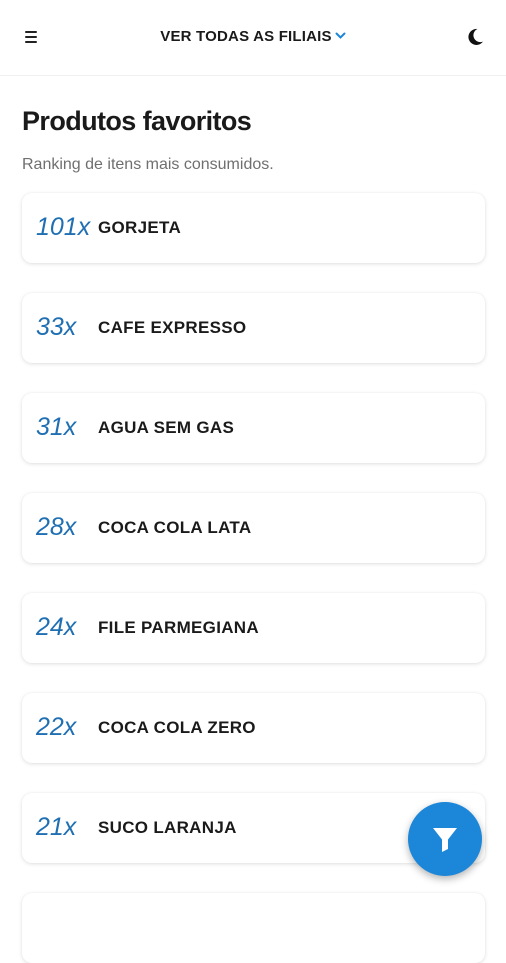 This screenshot has width=506, height=963. What do you see at coordinates (56, 327) in the screenshot?
I see `product-count: 33x` at bounding box center [56, 327].